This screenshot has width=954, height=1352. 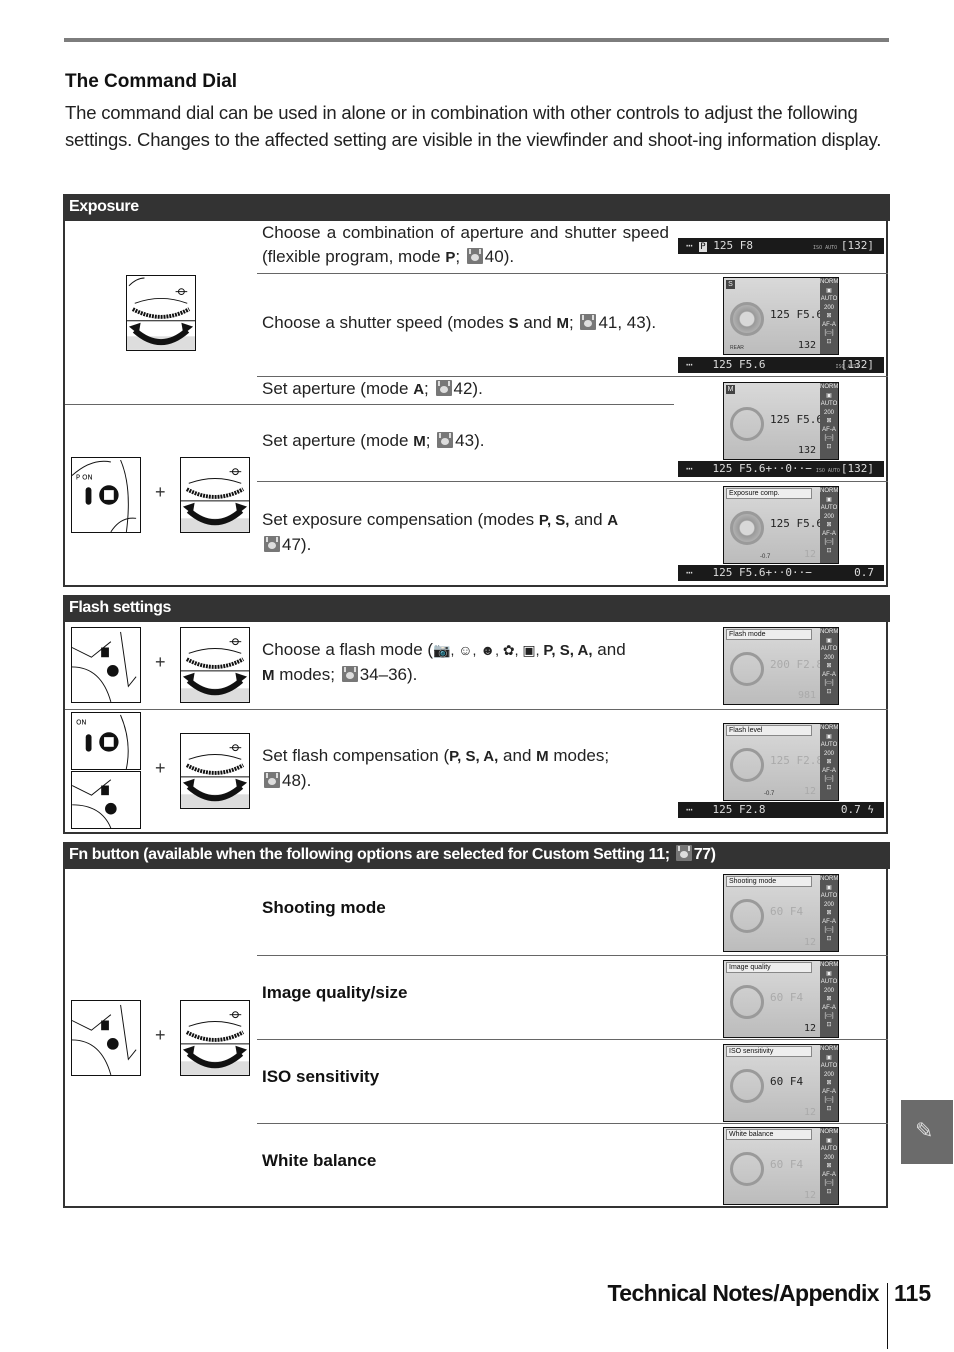 What do you see at coordinates (769, 634) in the screenshot?
I see `display-label: Flash mode` at bounding box center [769, 634].